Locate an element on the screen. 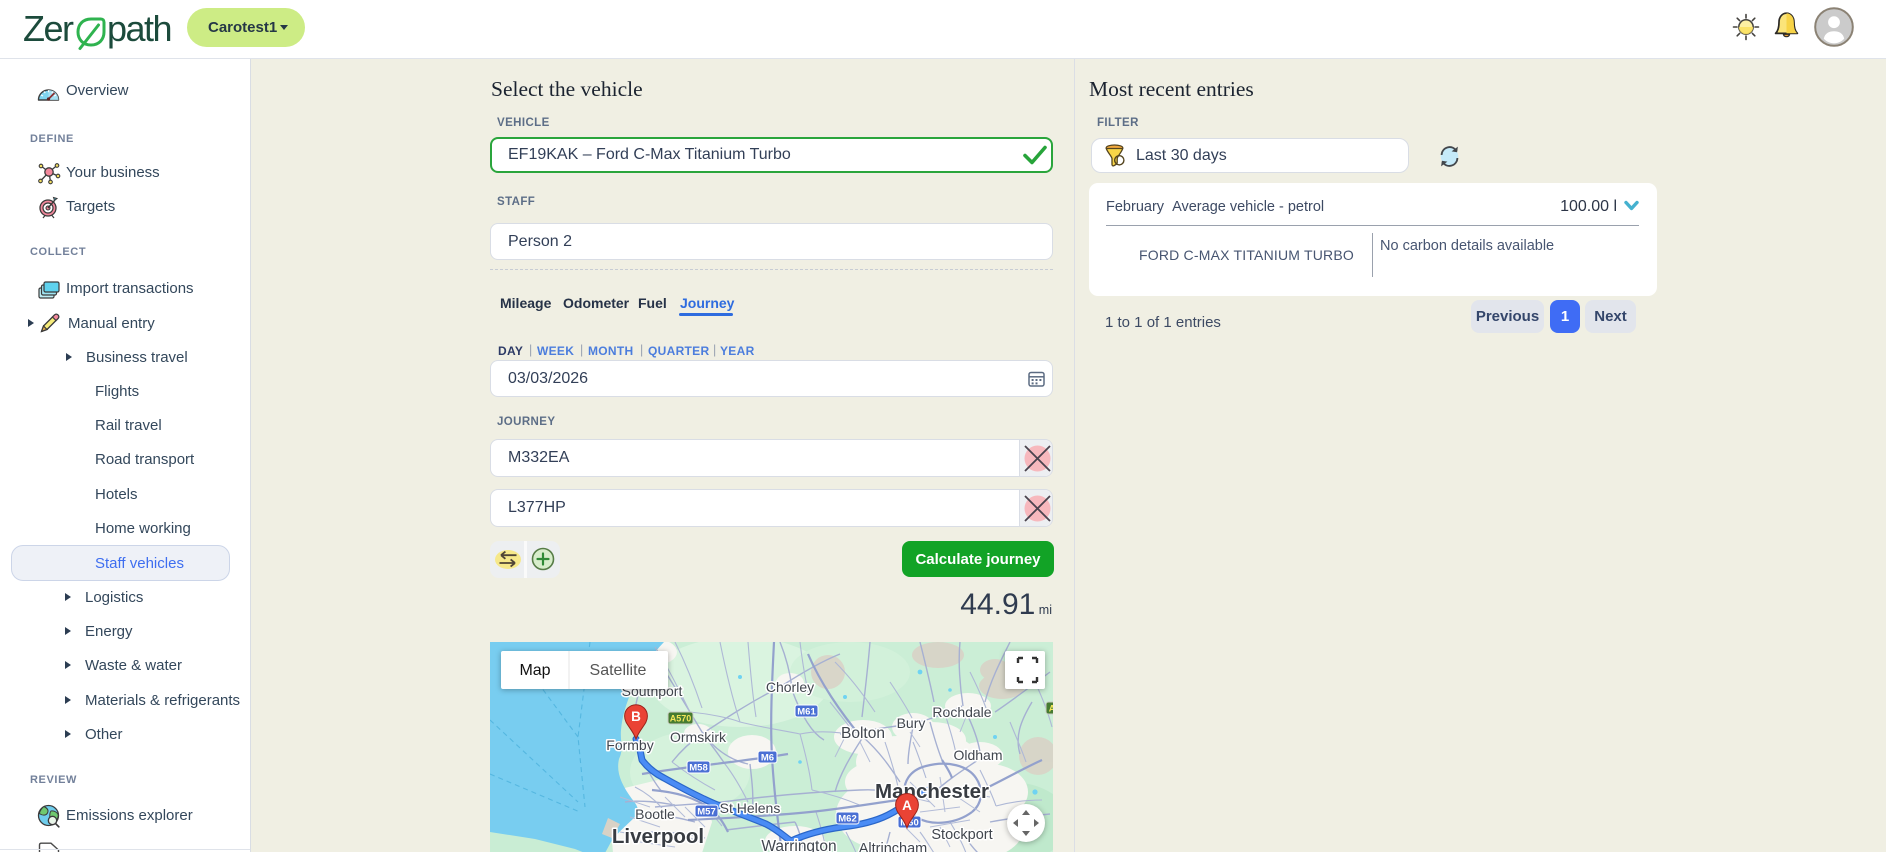  svg-text: Altrincham is located at coordinates (893, 846).